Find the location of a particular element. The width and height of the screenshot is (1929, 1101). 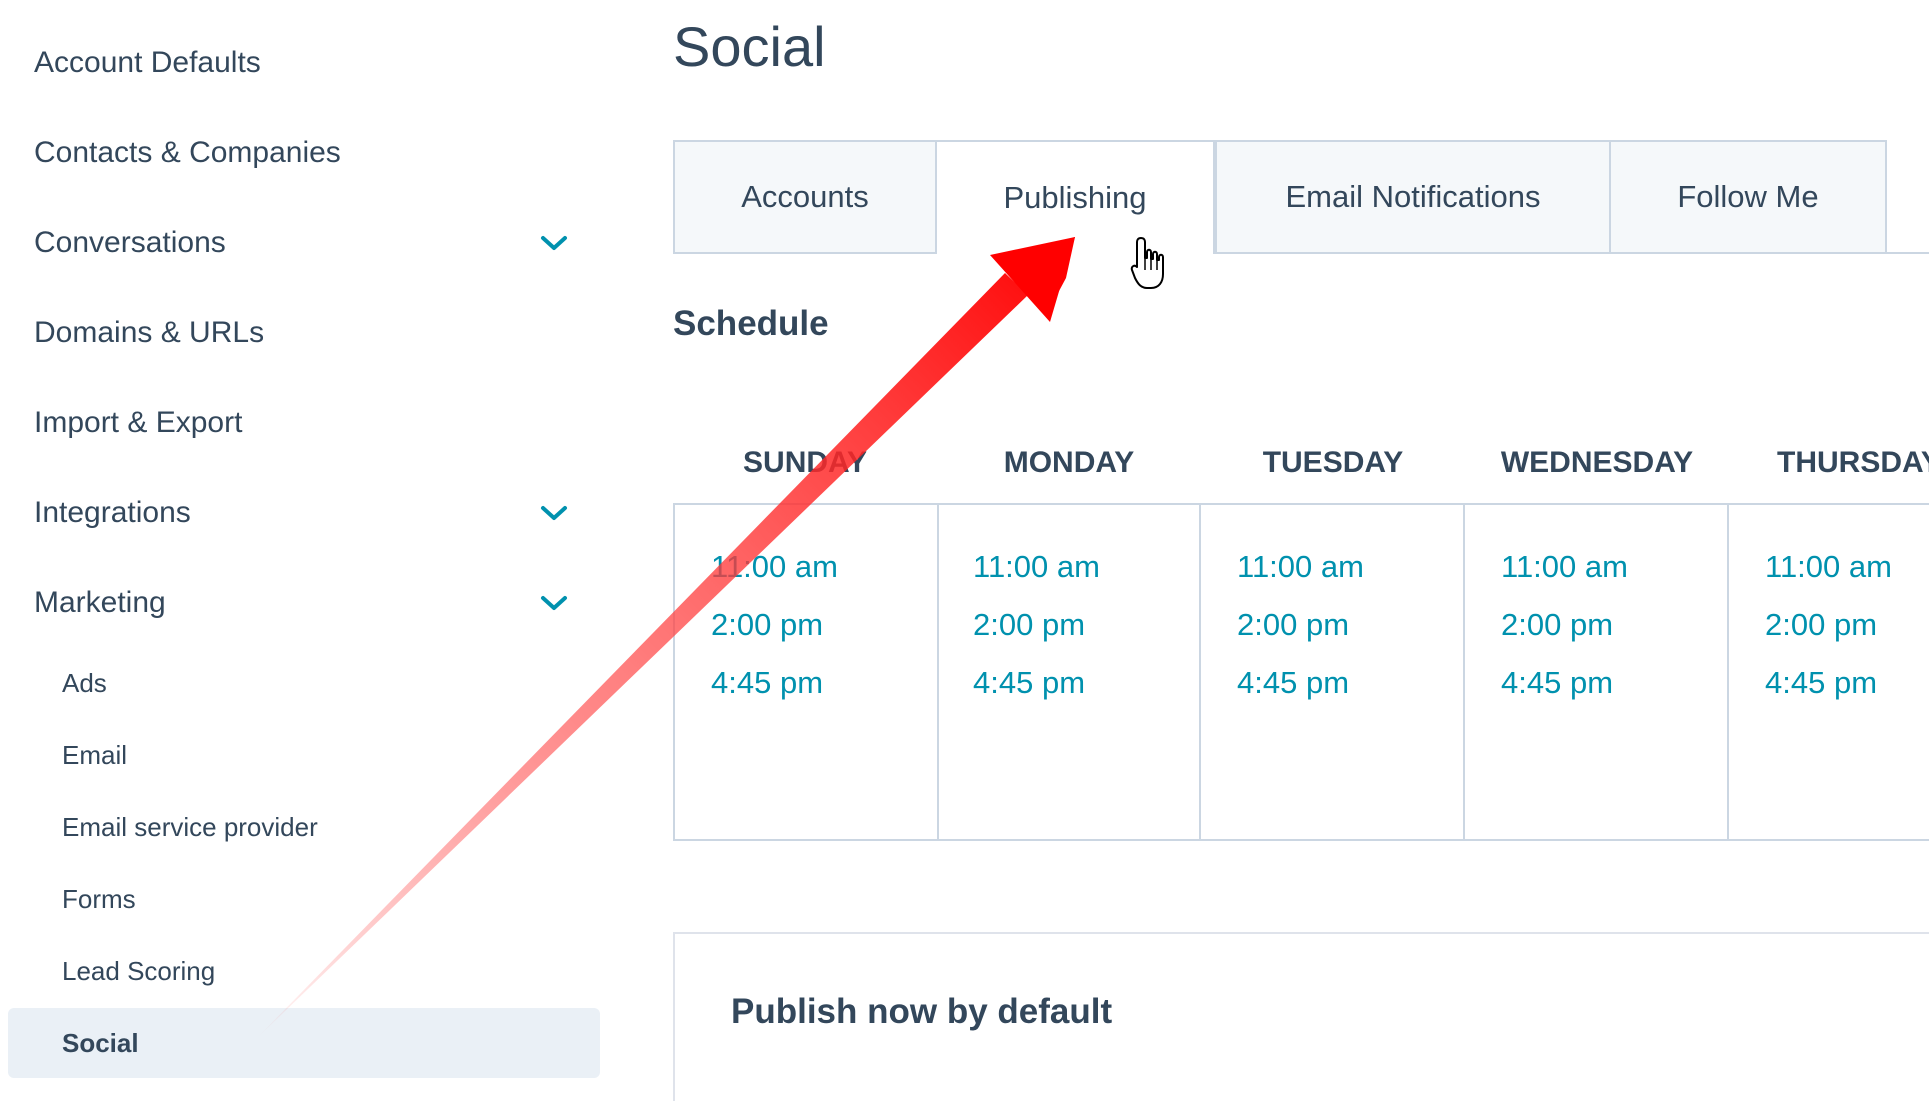

day-column-tuesday: 11:00 am 2:00 pm 4:45 pm is located at coordinates (1333, 672).